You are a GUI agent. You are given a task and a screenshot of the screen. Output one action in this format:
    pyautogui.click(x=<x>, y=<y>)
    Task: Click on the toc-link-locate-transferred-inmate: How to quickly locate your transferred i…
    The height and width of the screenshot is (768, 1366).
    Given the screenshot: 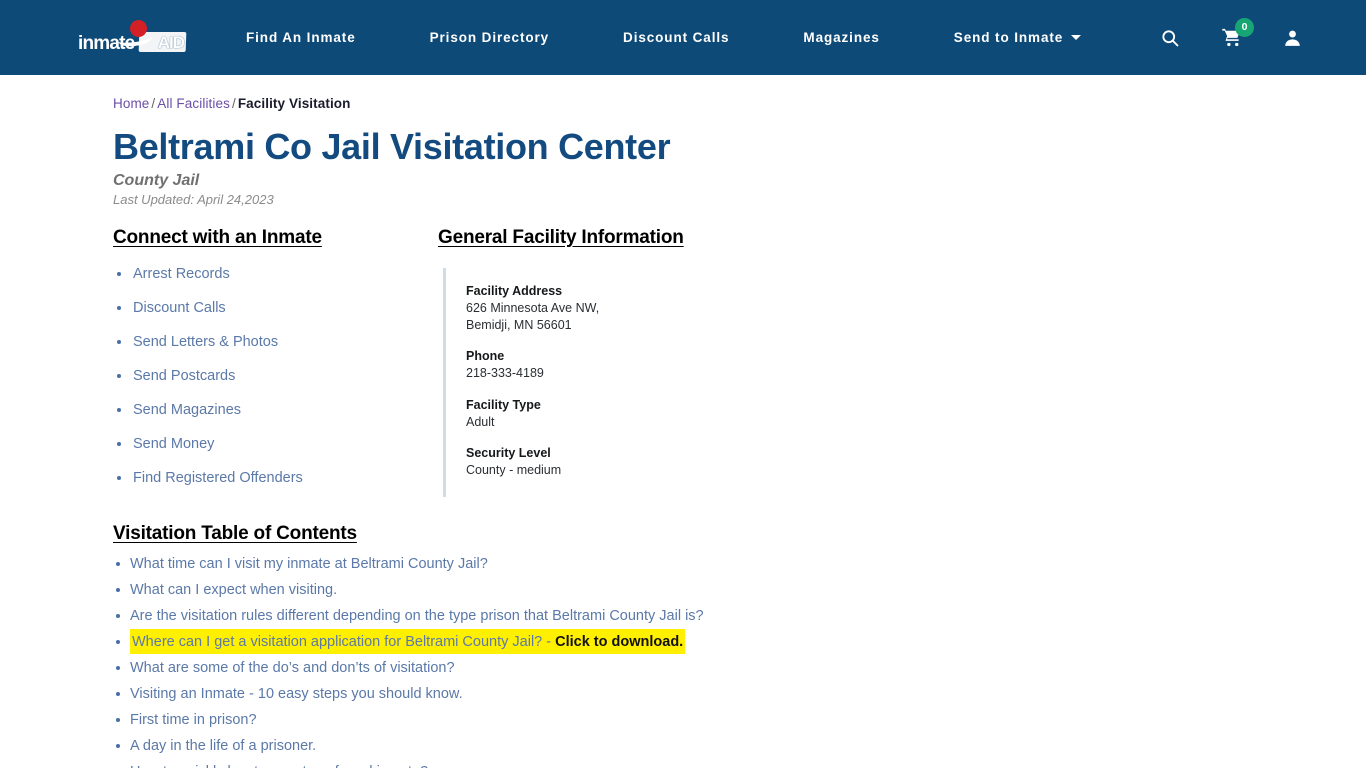 What is the action you would take?
    pyautogui.click(x=279, y=766)
    